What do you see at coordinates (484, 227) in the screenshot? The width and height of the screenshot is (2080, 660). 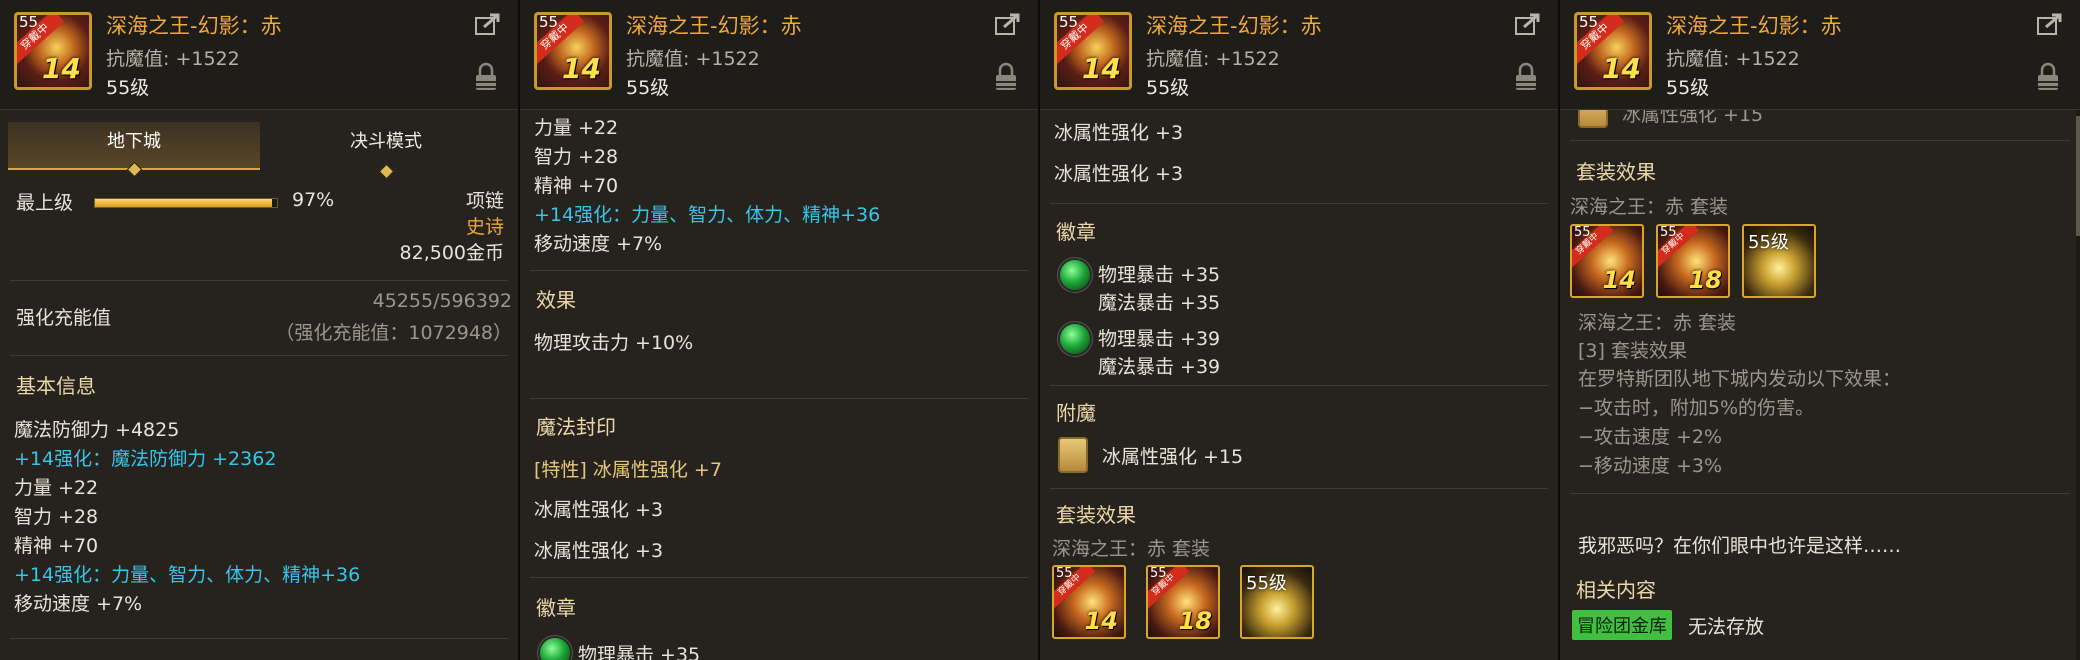 I see `rarity-label: 史诗` at bounding box center [484, 227].